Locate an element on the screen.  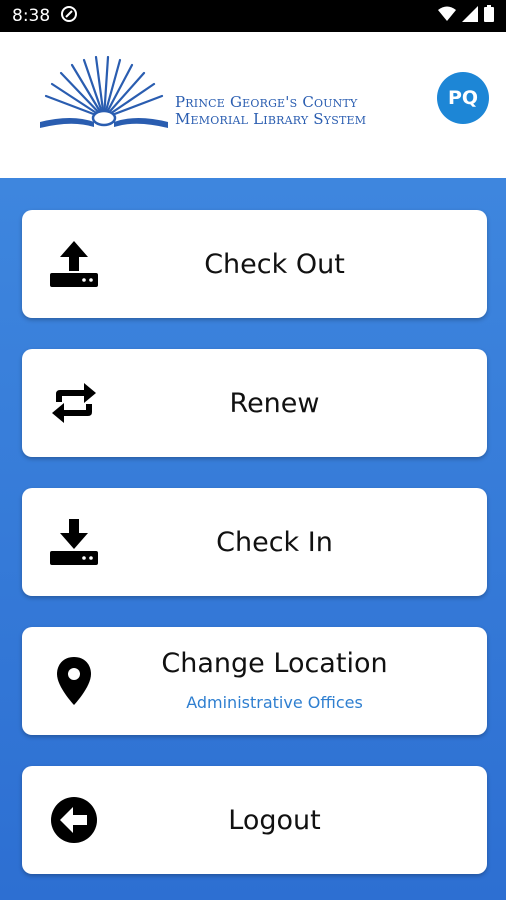
status-time: 8:38 is located at coordinates (31, 16).